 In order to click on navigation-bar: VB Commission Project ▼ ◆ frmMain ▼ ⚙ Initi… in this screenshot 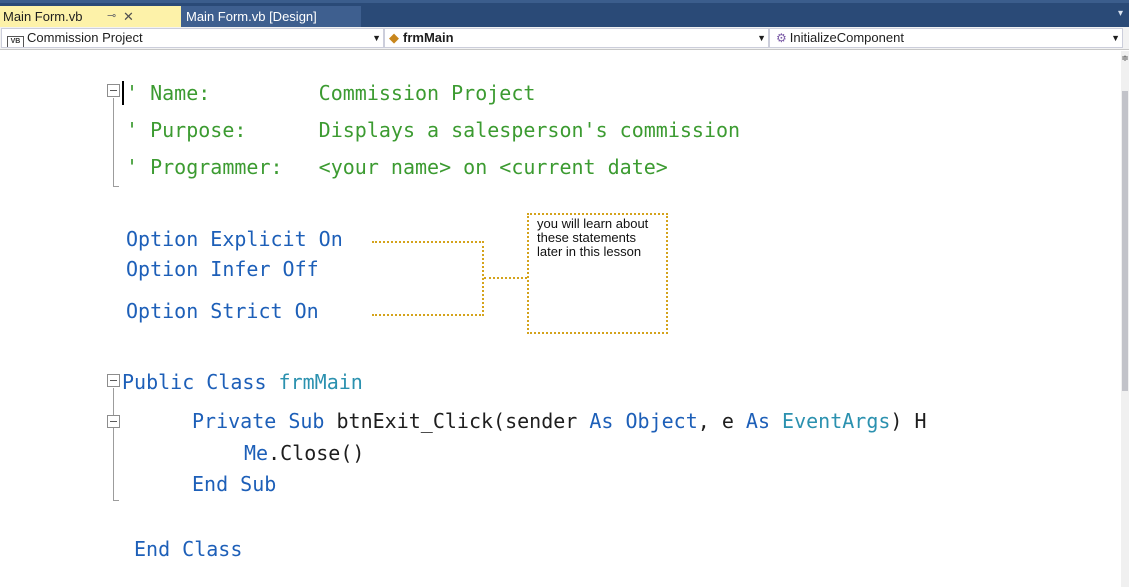, I will do `click(564, 38)`.